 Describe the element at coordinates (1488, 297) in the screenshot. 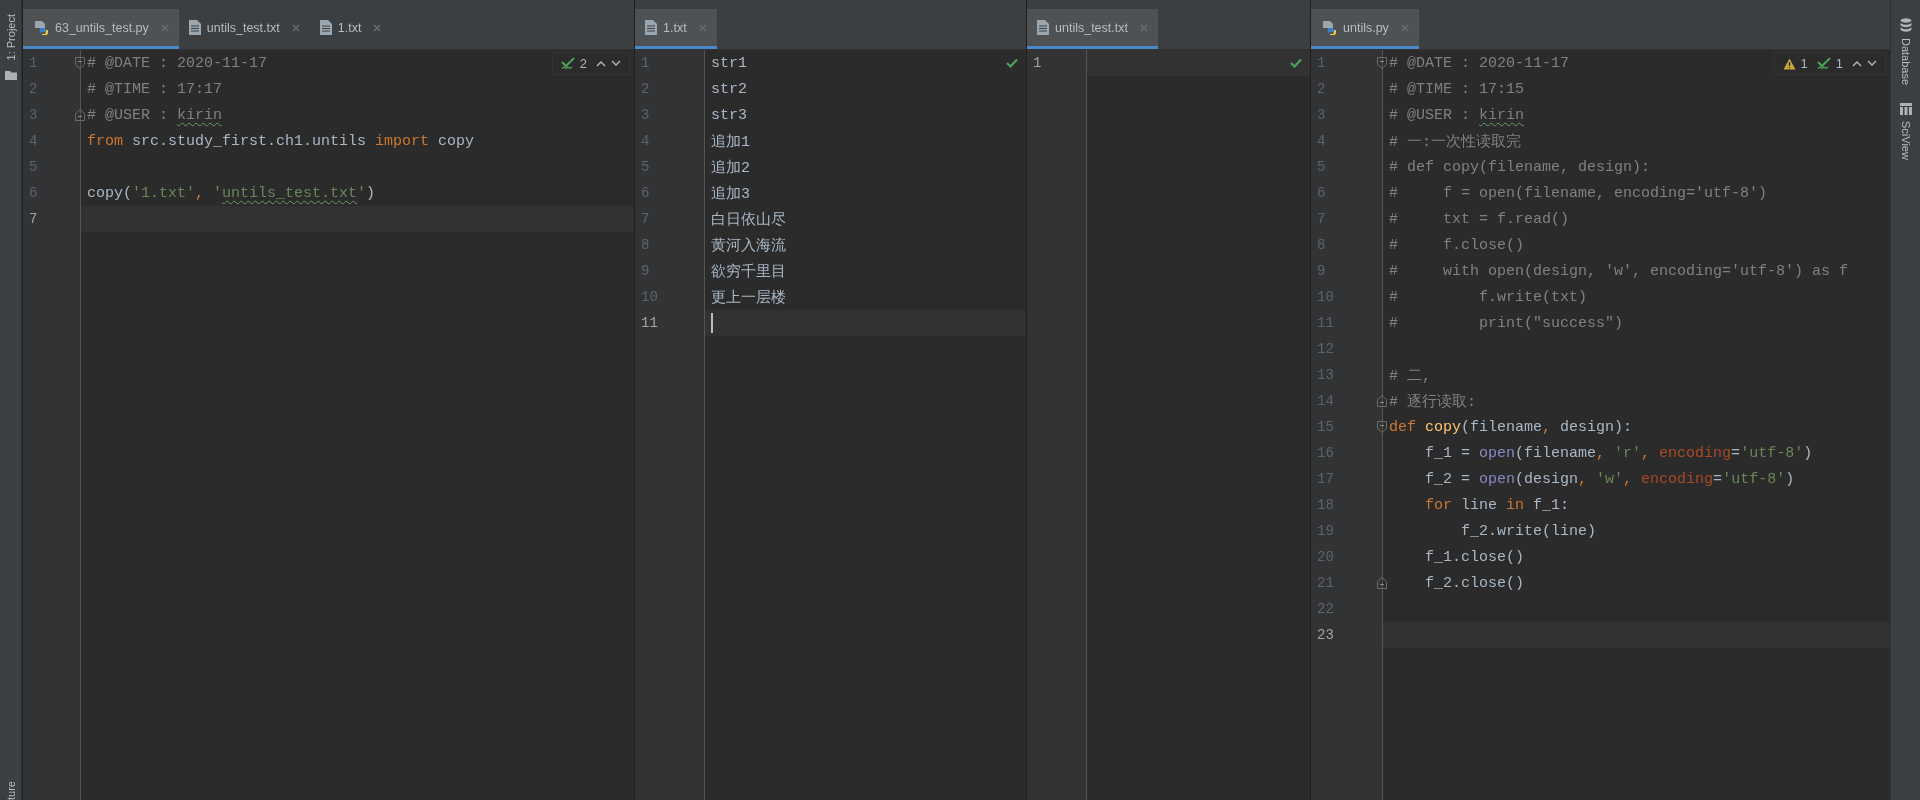

I see `code-line: # f.write(txt)` at that location.